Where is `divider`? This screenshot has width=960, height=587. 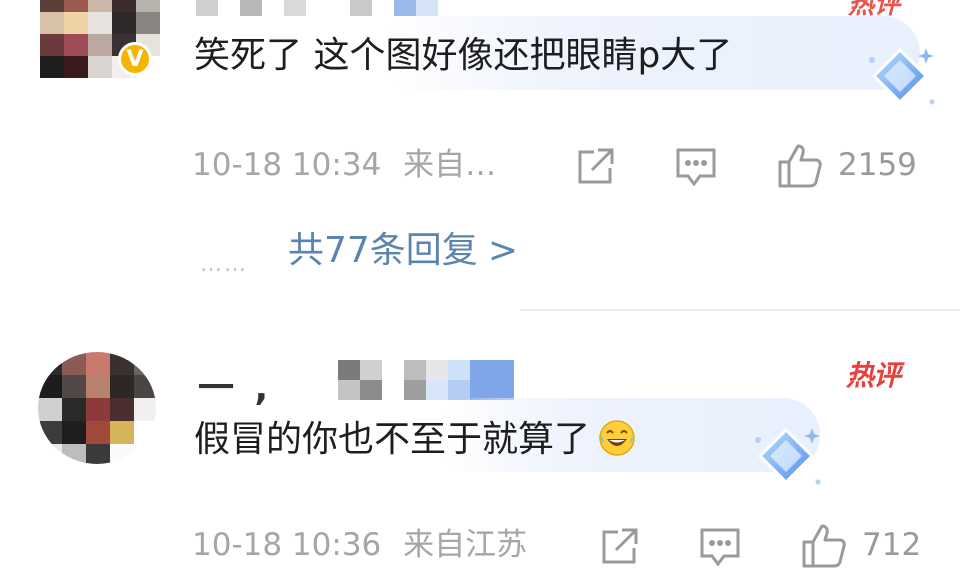
divider is located at coordinates (740, 310).